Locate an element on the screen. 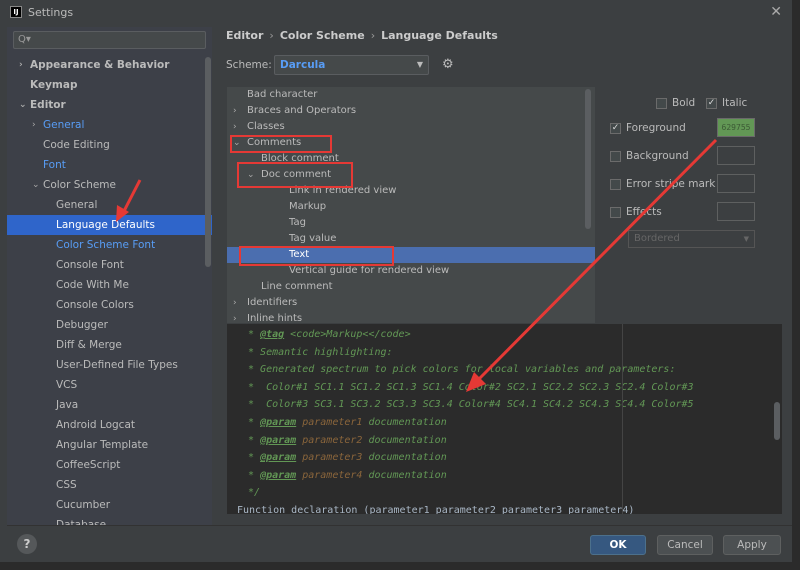  cancel-button: Cancel is located at coordinates (685, 545).